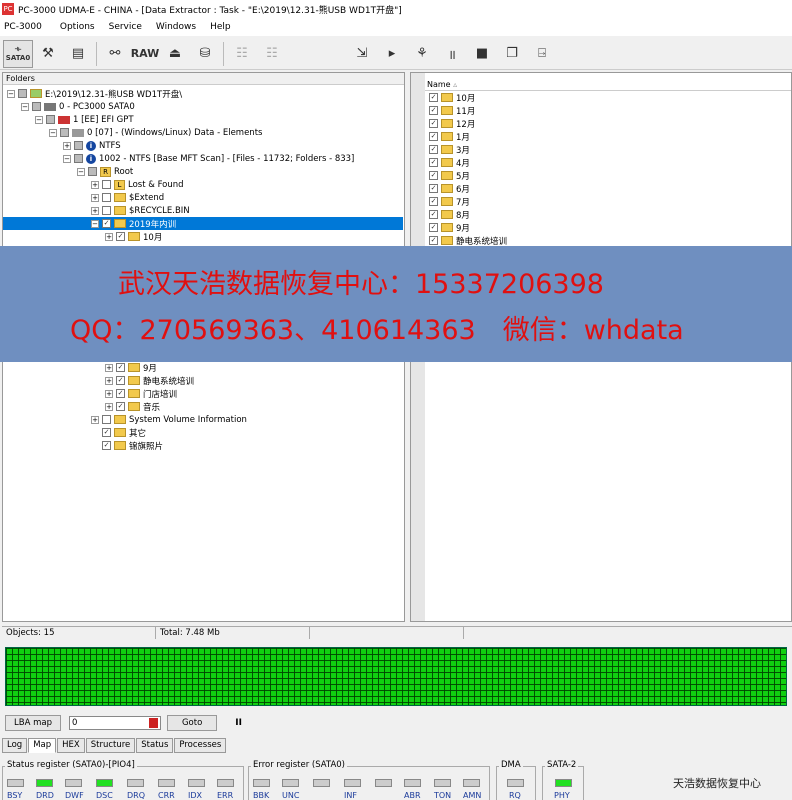  What do you see at coordinates (33, 723) in the screenshot?
I see `lba-map-button: LBA map` at bounding box center [33, 723].